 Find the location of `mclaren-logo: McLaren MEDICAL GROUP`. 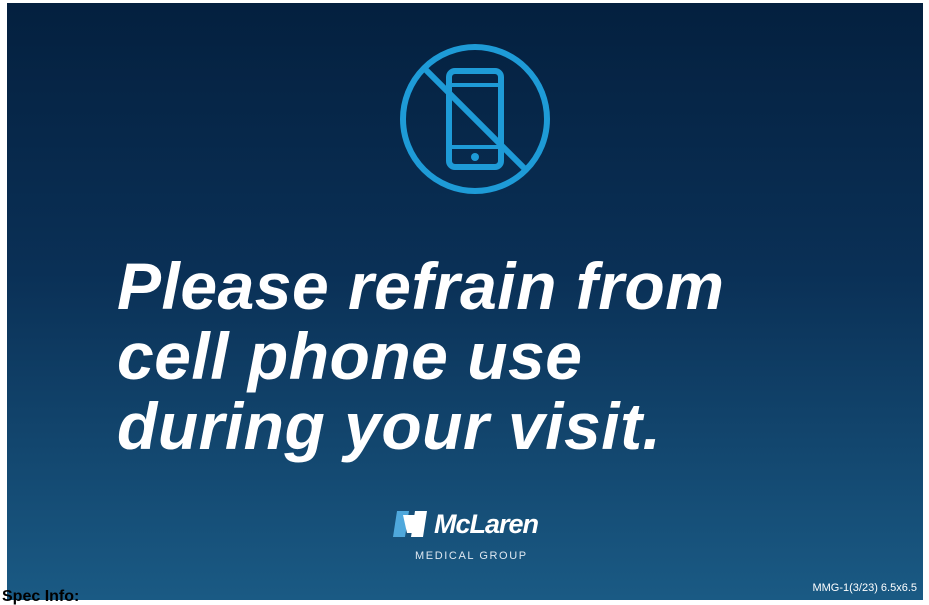

mclaren-logo: McLaren MEDICAL GROUP is located at coordinates (480, 537).